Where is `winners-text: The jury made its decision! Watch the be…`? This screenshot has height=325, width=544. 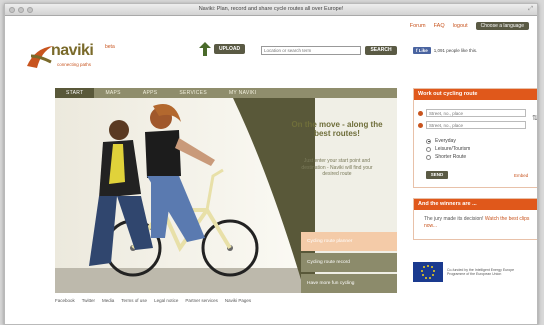 winners-text: The jury made its decision! Watch the be… is located at coordinates (480, 222).